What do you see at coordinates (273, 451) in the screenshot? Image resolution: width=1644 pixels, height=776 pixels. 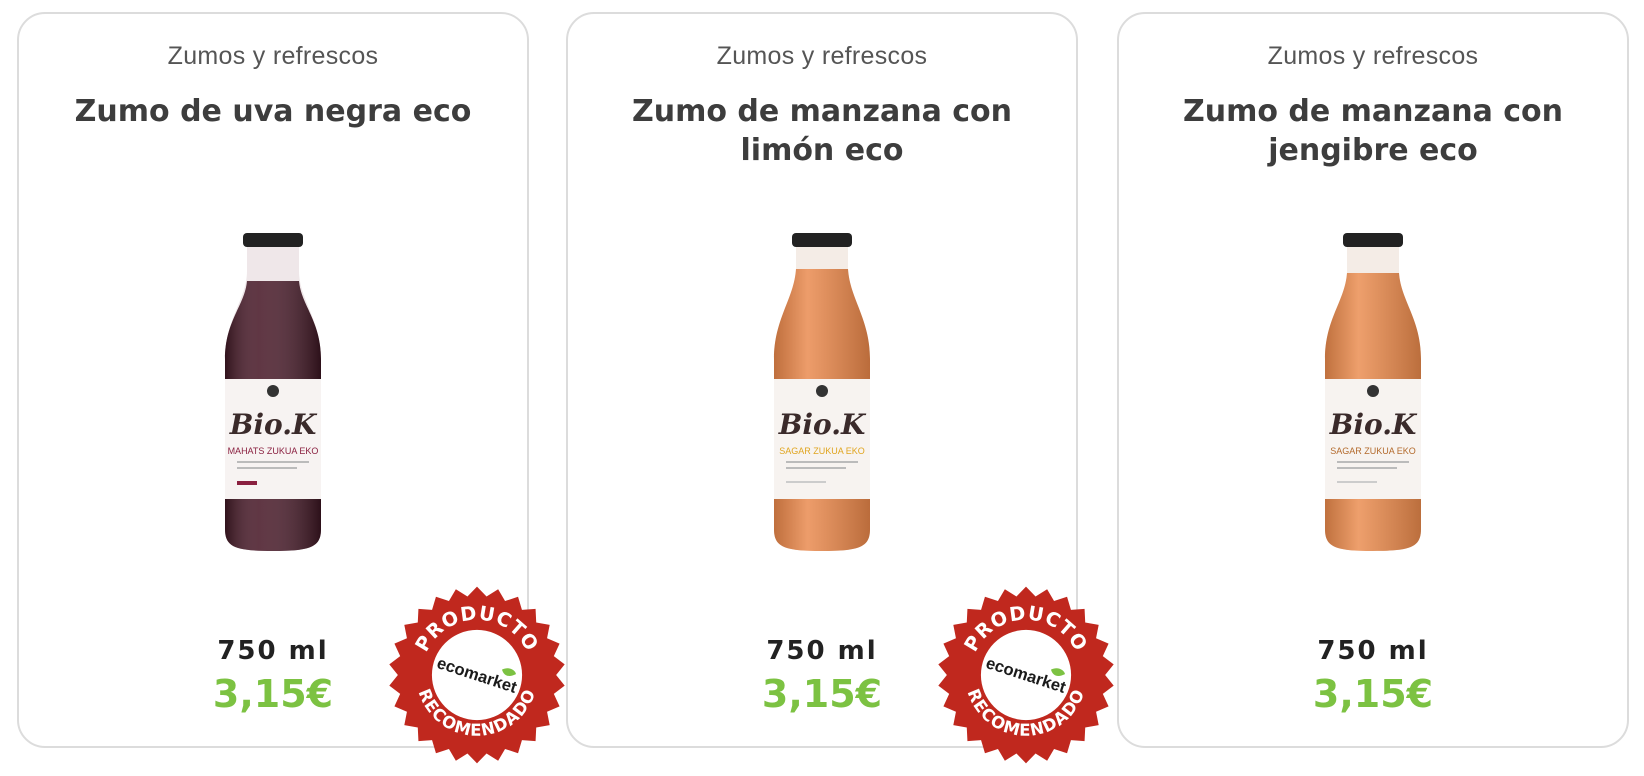 I see `bottle-label-text: MAHATS ZUKUA EKO` at bounding box center [273, 451].